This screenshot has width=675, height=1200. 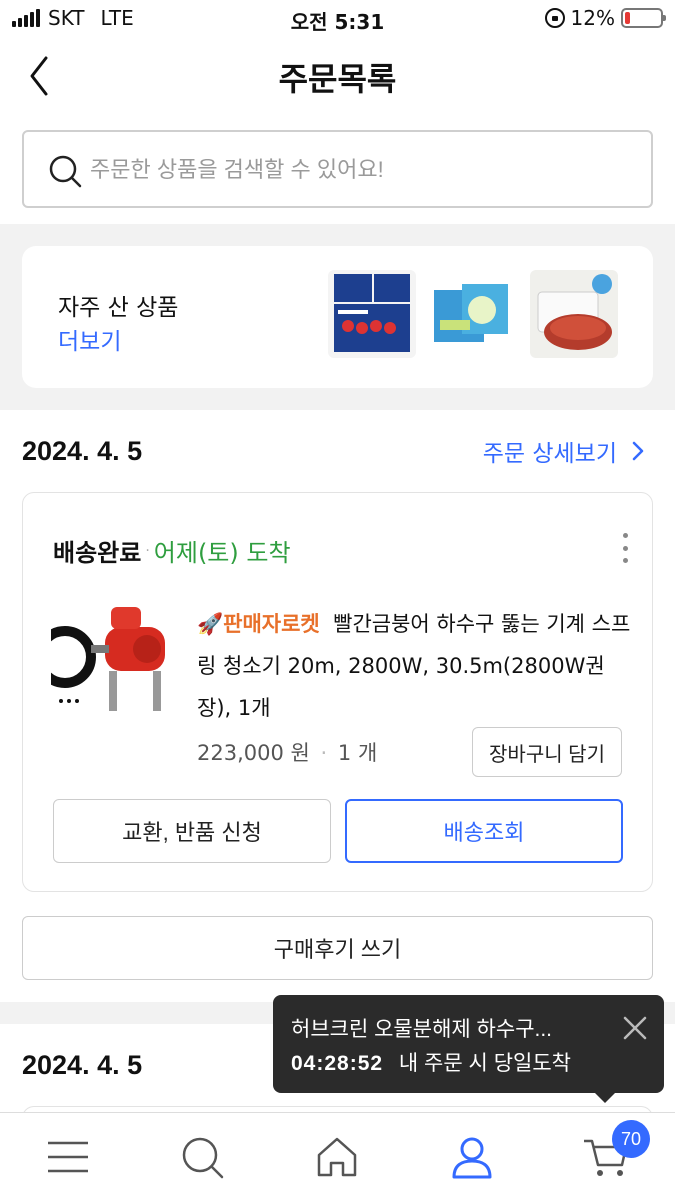 I want to click on product-box-image, so click(x=471, y=313).